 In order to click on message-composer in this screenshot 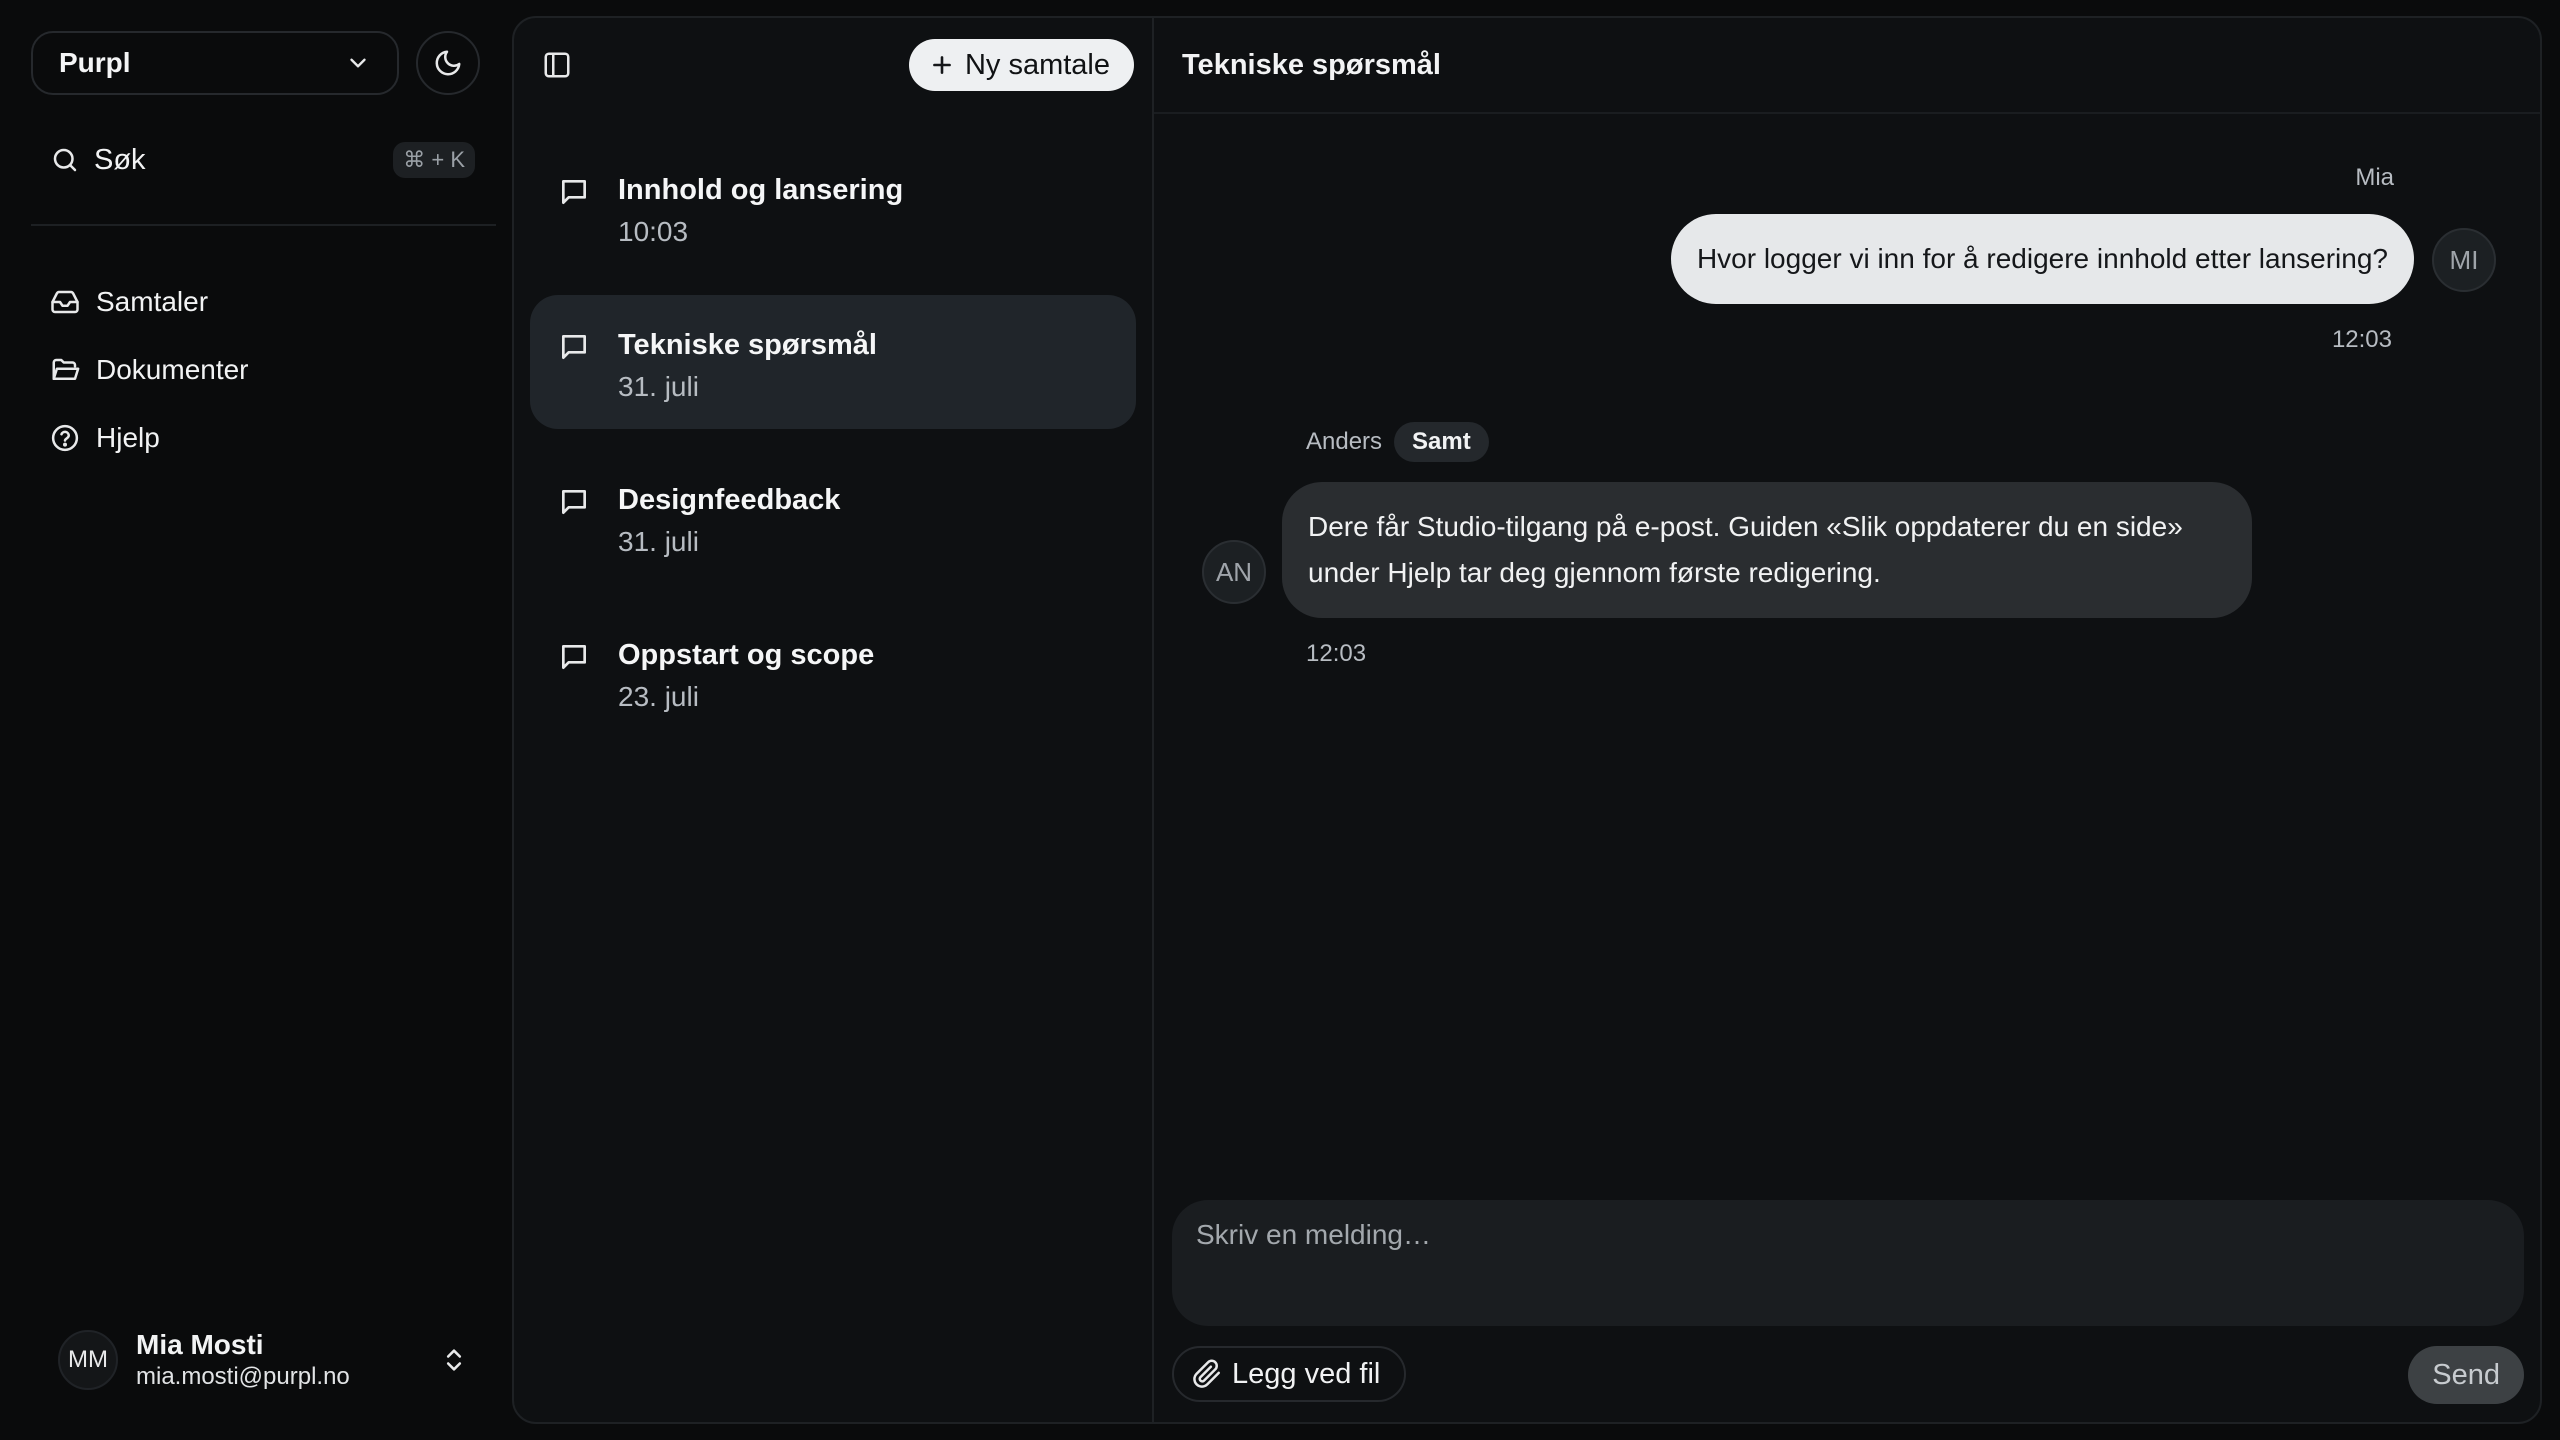, I will do `click(1848, 1263)`.